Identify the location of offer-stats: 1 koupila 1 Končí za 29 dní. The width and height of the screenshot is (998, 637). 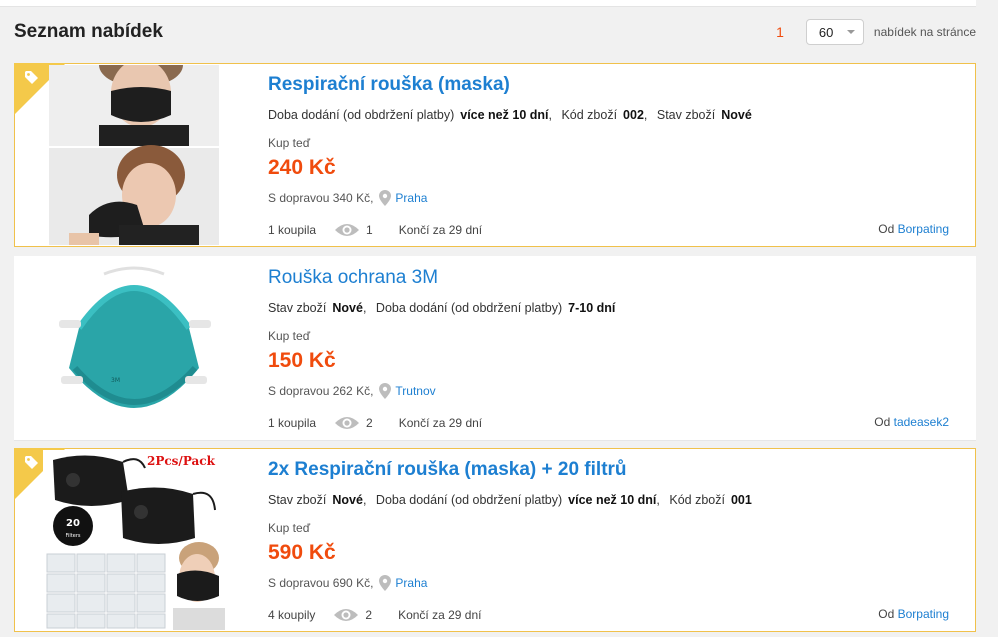
(375, 230).